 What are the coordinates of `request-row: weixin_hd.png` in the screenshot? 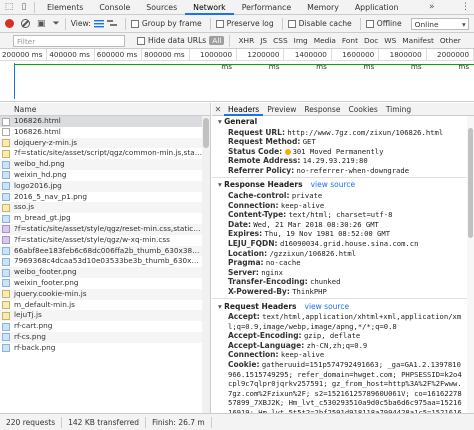 It's located at (101, 175).